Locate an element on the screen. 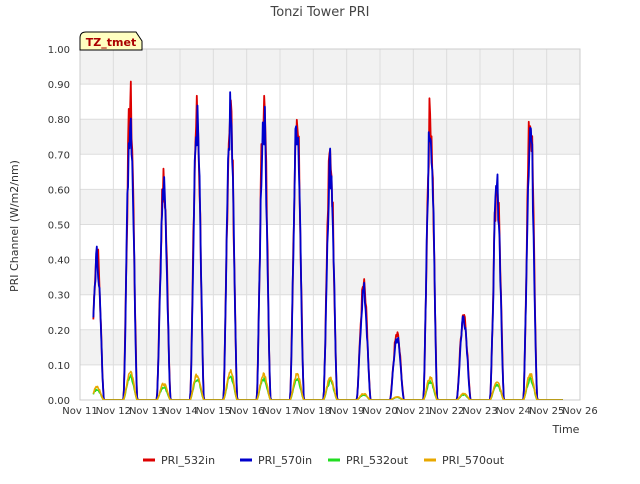  y-tick-label: 0.20 is located at coordinates (59, 331).